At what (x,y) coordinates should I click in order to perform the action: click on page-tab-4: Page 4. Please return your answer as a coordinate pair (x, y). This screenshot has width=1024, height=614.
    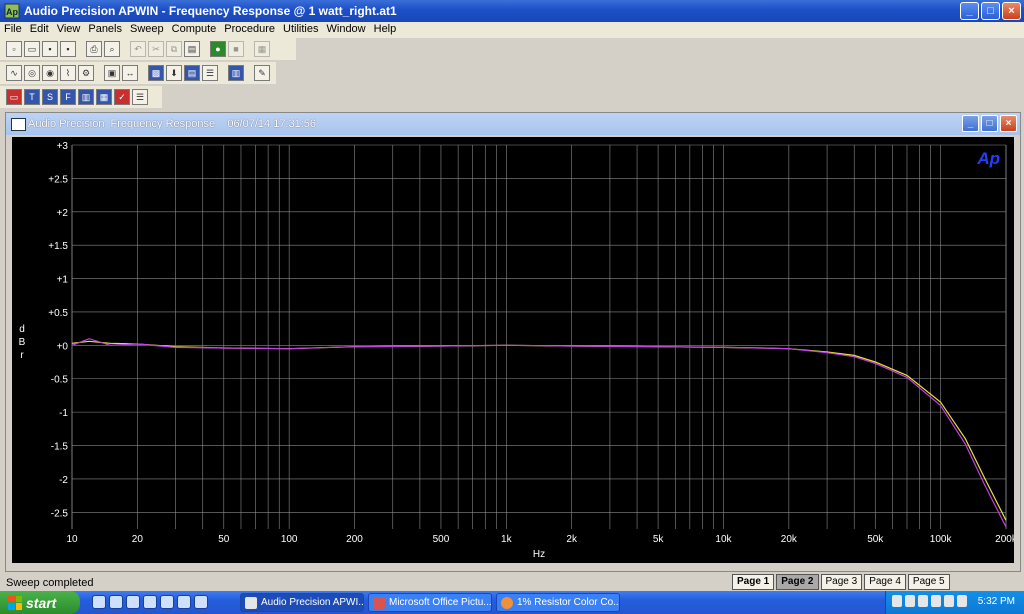
    Looking at the image, I should click on (885, 582).